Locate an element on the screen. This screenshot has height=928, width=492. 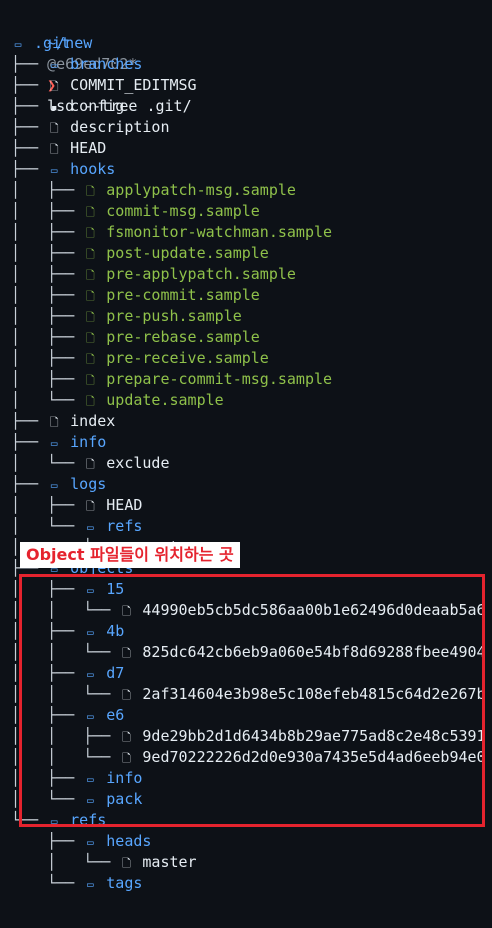
tree-item-name: commit-msg.sample is located at coordinates (183, 211).